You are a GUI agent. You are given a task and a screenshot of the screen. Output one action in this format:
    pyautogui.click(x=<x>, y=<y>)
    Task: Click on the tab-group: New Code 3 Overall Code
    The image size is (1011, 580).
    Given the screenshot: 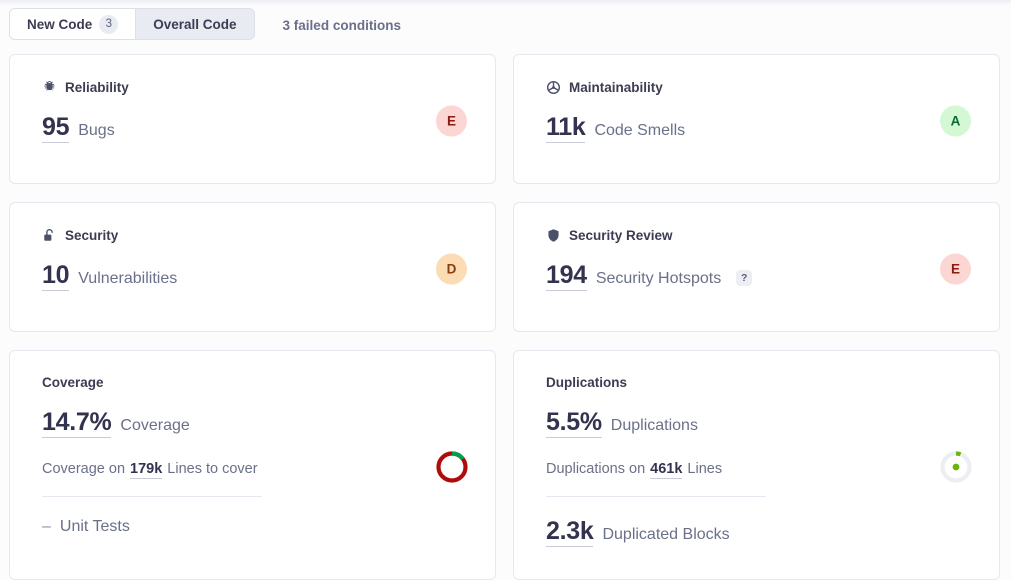 What is the action you would take?
    pyautogui.click(x=132, y=24)
    